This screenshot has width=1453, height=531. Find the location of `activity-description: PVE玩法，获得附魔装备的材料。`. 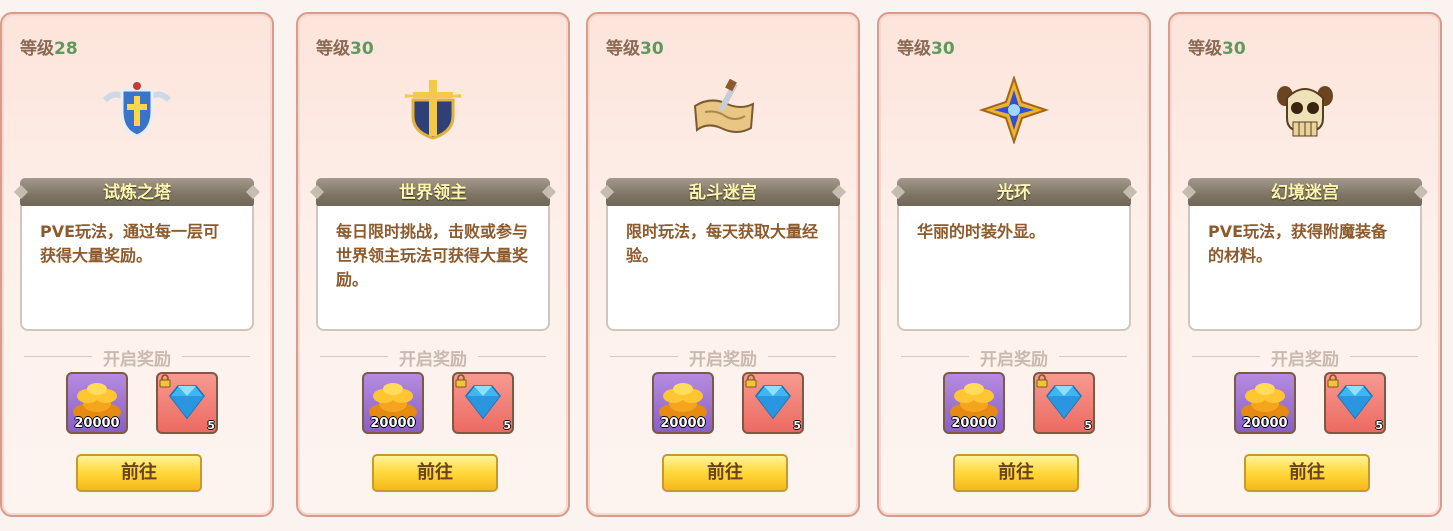

activity-description: PVE玩法，获得附魔装备的材料。 is located at coordinates (1305, 268).